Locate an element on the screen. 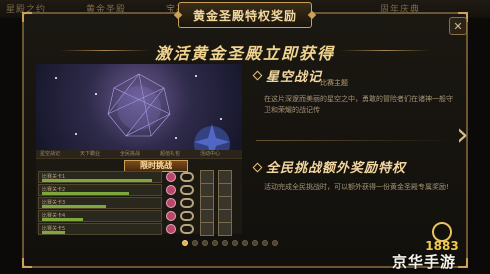 This screenshot has height=274, width=490. watermark-text: 京华手游 is located at coordinates (424, 262).